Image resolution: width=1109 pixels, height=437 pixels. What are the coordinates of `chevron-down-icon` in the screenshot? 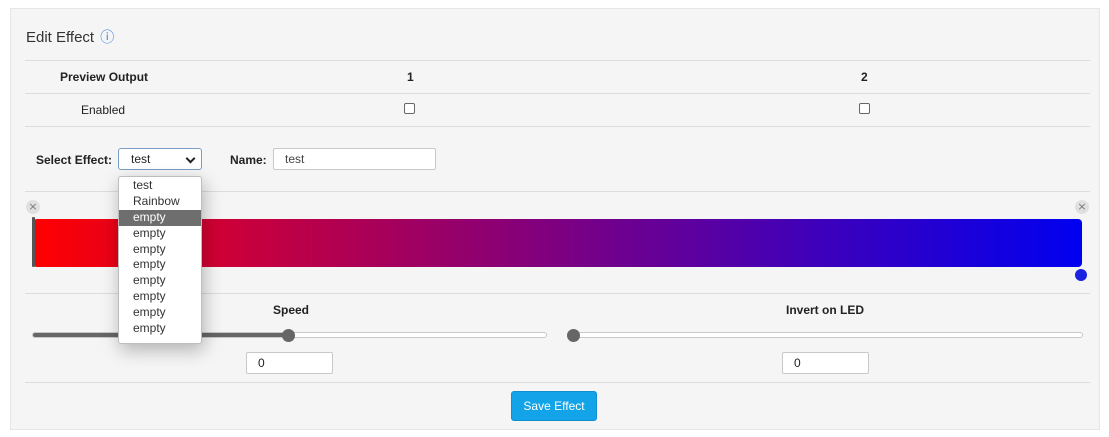 It's located at (190, 158).